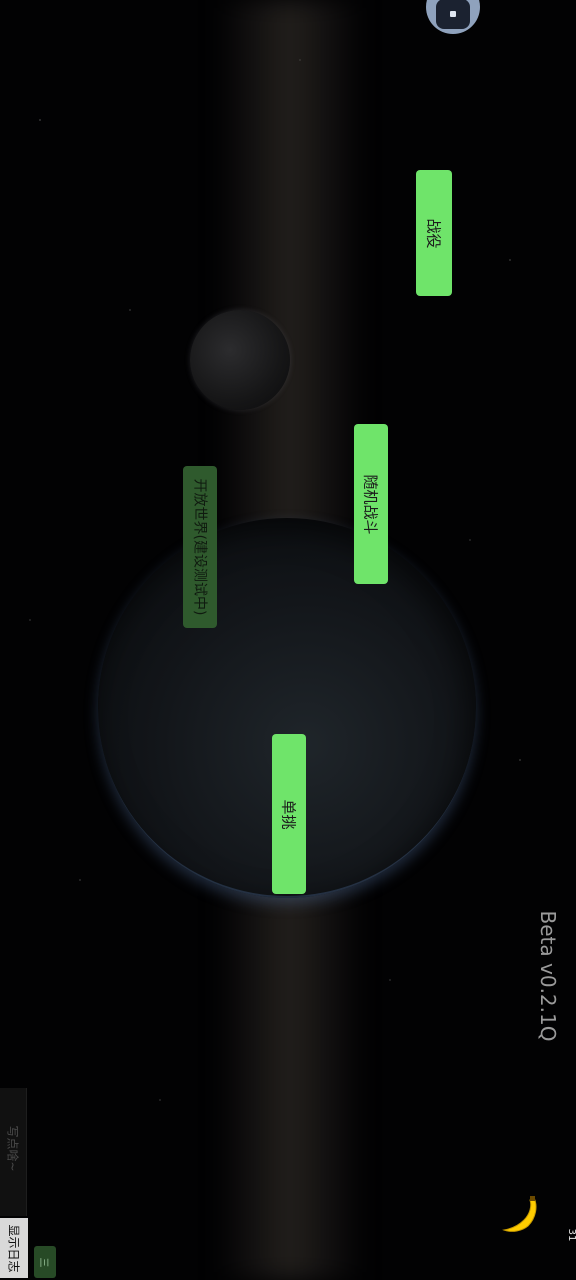 This screenshot has width=576, height=1280. I want to click on version-label-container: Beta v0.2.1Q, so click(548, 976).